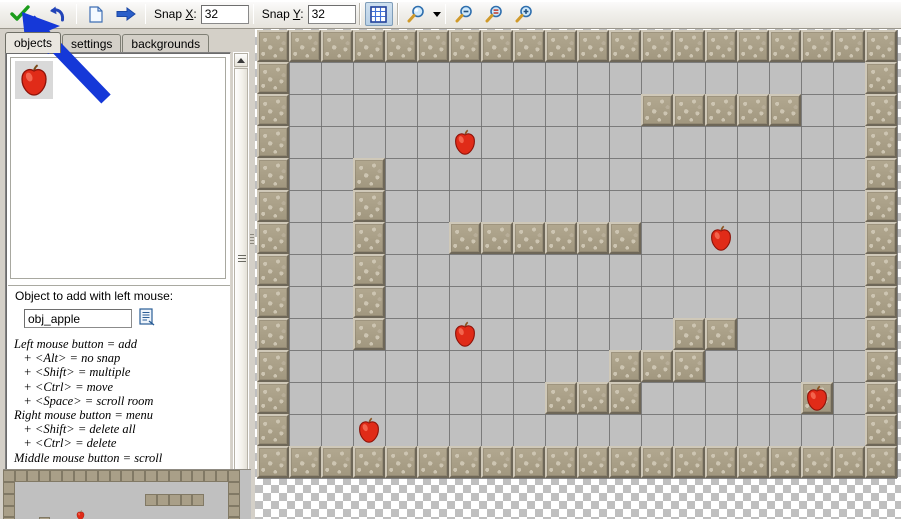 Image resolution: width=901 pixels, height=519 pixels. What do you see at coordinates (57, 14) in the screenshot?
I see `undo-button` at bounding box center [57, 14].